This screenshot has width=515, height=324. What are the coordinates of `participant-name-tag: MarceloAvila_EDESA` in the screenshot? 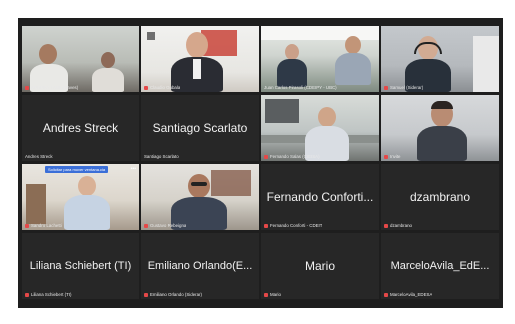 It's located at (408, 294).